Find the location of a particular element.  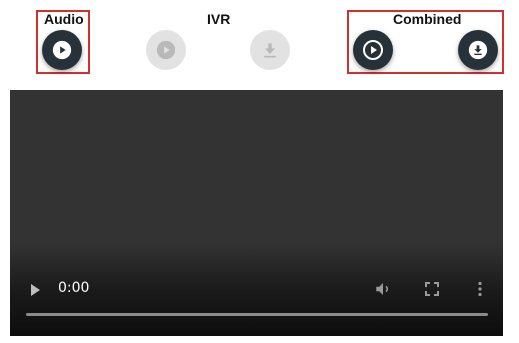

video-play-button is located at coordinates (35, 290).